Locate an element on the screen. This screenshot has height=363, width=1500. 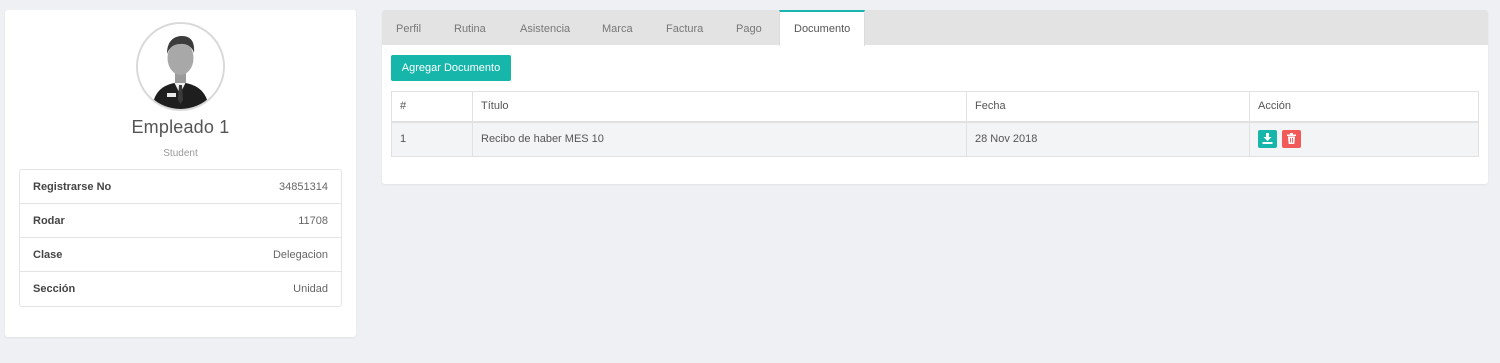
cell-actions is located at coordinates (1364, 139).